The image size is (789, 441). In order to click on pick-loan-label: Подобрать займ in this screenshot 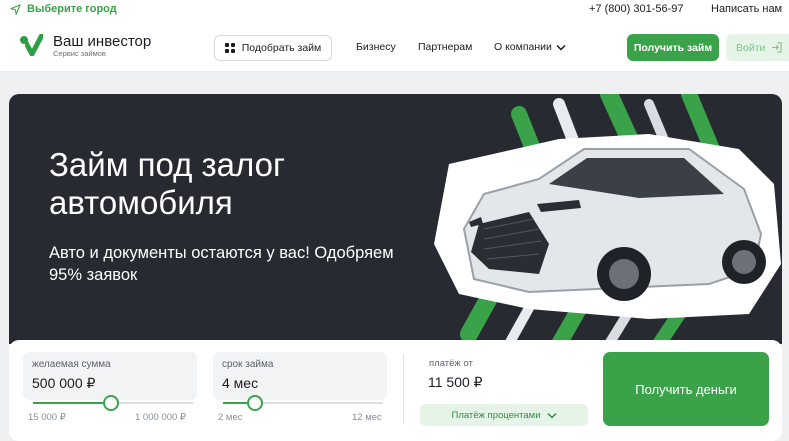, I will do `click(281, 48)`.